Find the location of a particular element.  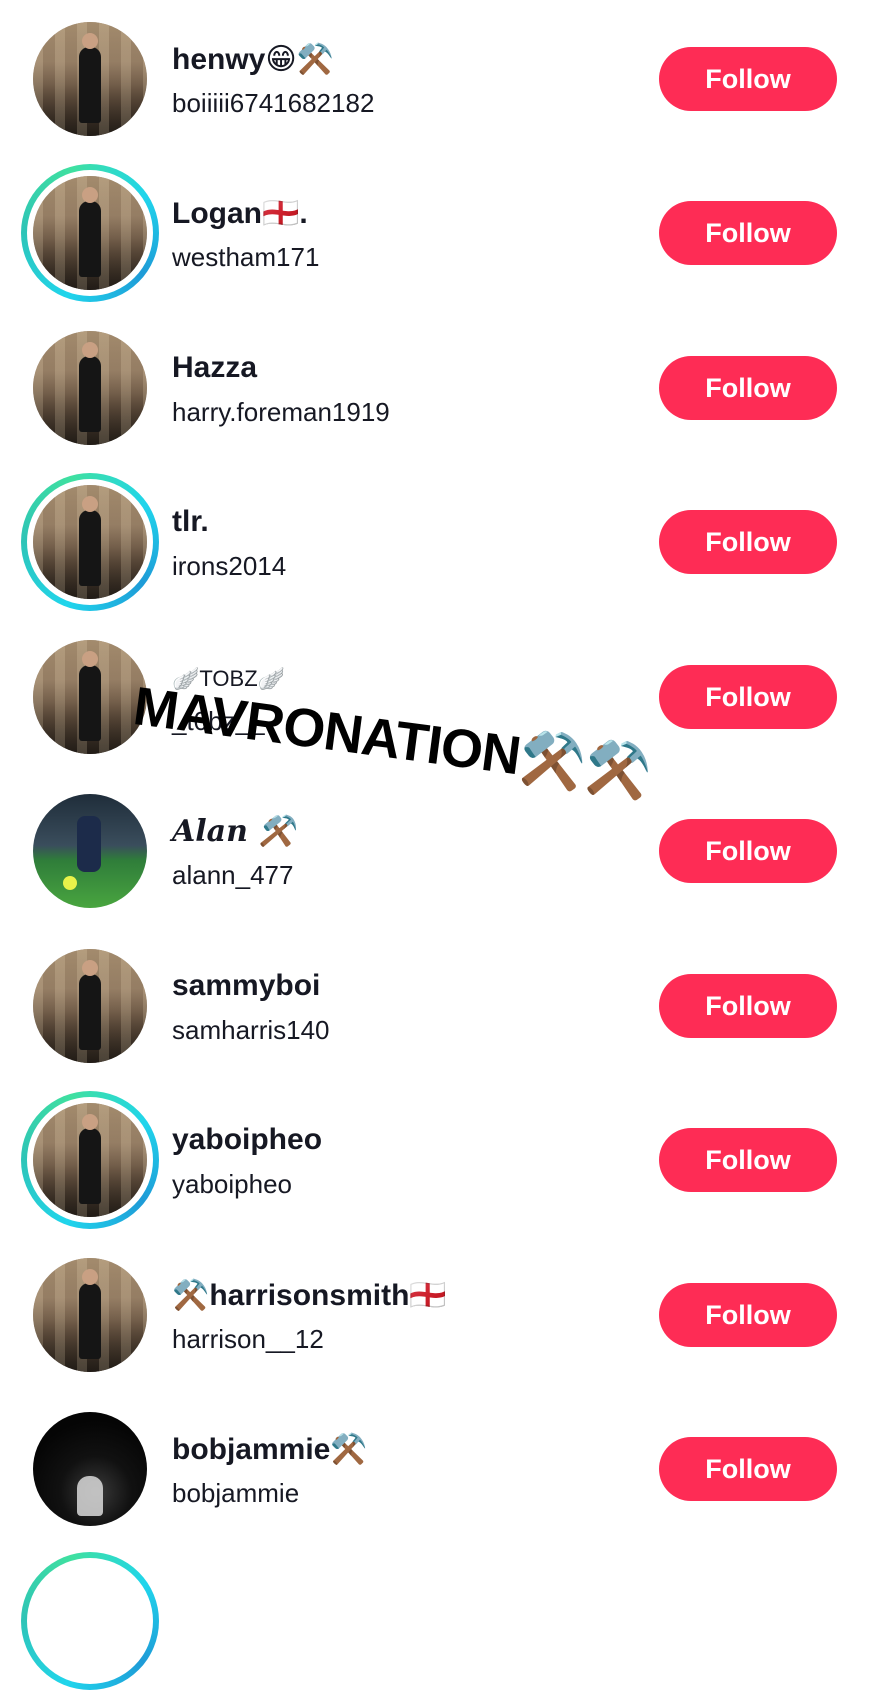

username: boiiiii6741682182 is located at coordinates (273, 103).